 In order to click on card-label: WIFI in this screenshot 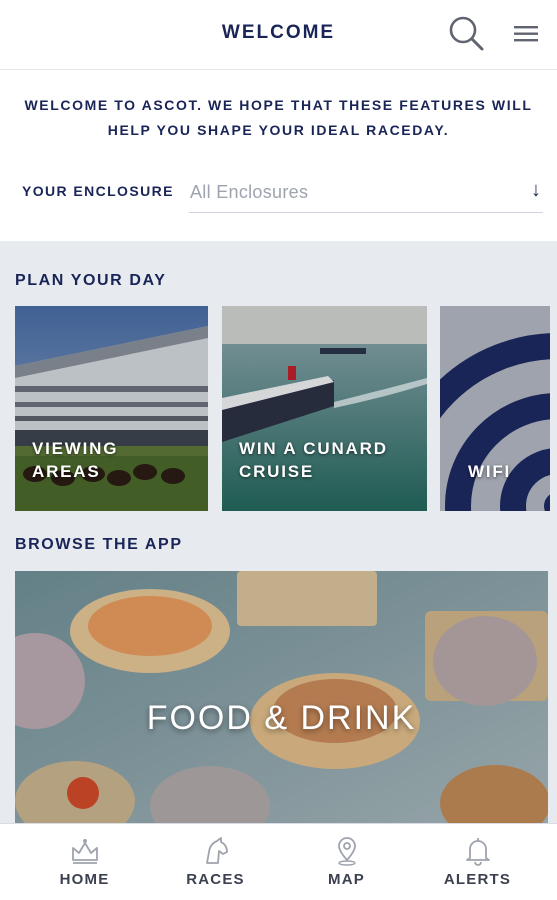, I will do `click(490, 471)`.